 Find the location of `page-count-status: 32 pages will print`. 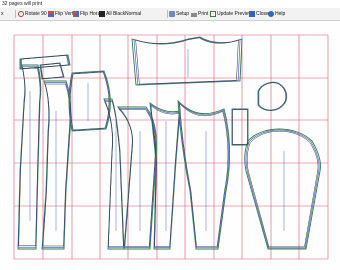

page-count-status: 32 pages will print is located at coordinates (22, 4).